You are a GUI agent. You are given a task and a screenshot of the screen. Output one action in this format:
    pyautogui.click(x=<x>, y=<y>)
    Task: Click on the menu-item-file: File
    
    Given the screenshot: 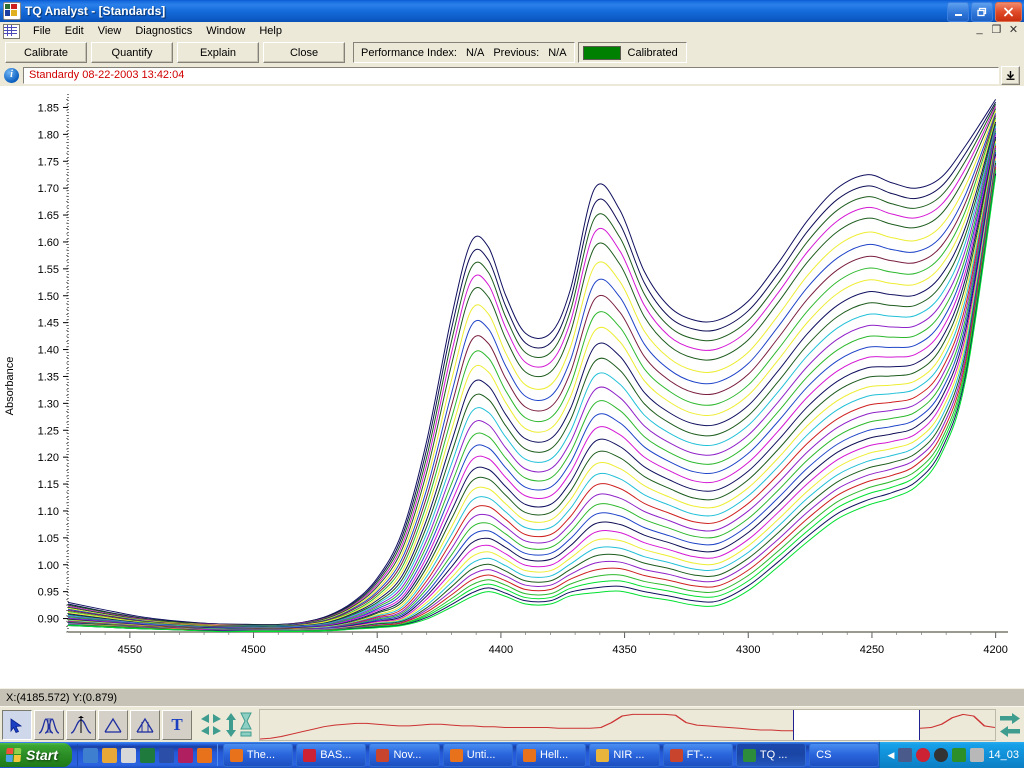 What is the action you would take?
    pyautogui.click(x=42, y=31)
    